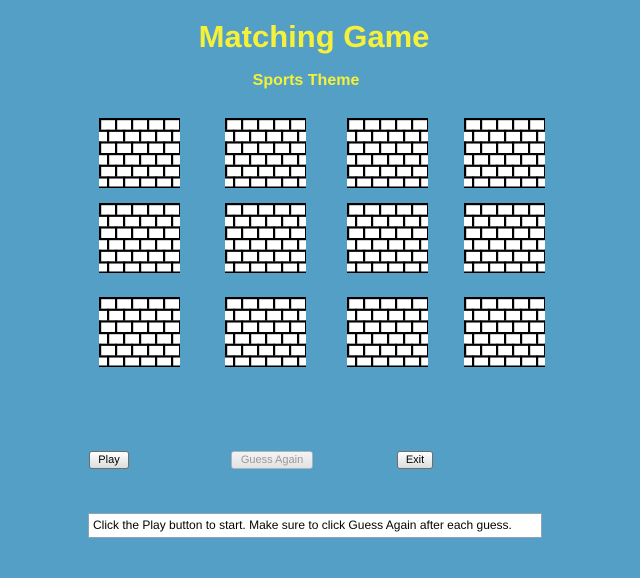 Image resolution: width=640 pixels, height=578 pixels. What do you see at coordinates (272, 460) in the screenshot?
I see `guess-again-button: Guess Again` at bounding box center [272, 460].